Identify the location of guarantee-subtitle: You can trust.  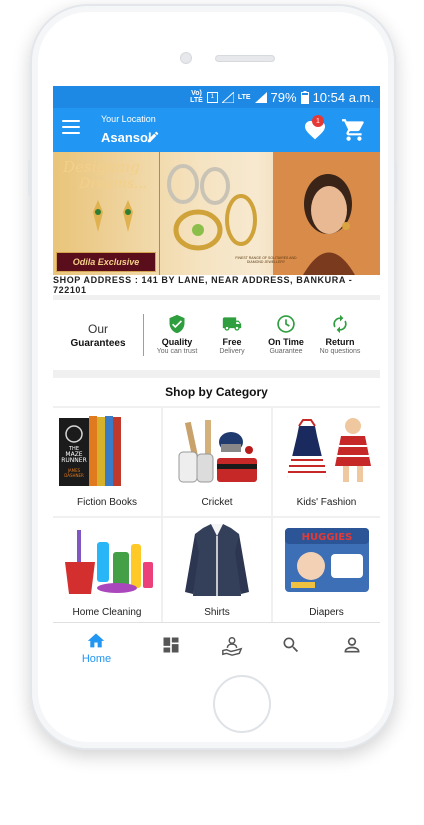
(177, 351).